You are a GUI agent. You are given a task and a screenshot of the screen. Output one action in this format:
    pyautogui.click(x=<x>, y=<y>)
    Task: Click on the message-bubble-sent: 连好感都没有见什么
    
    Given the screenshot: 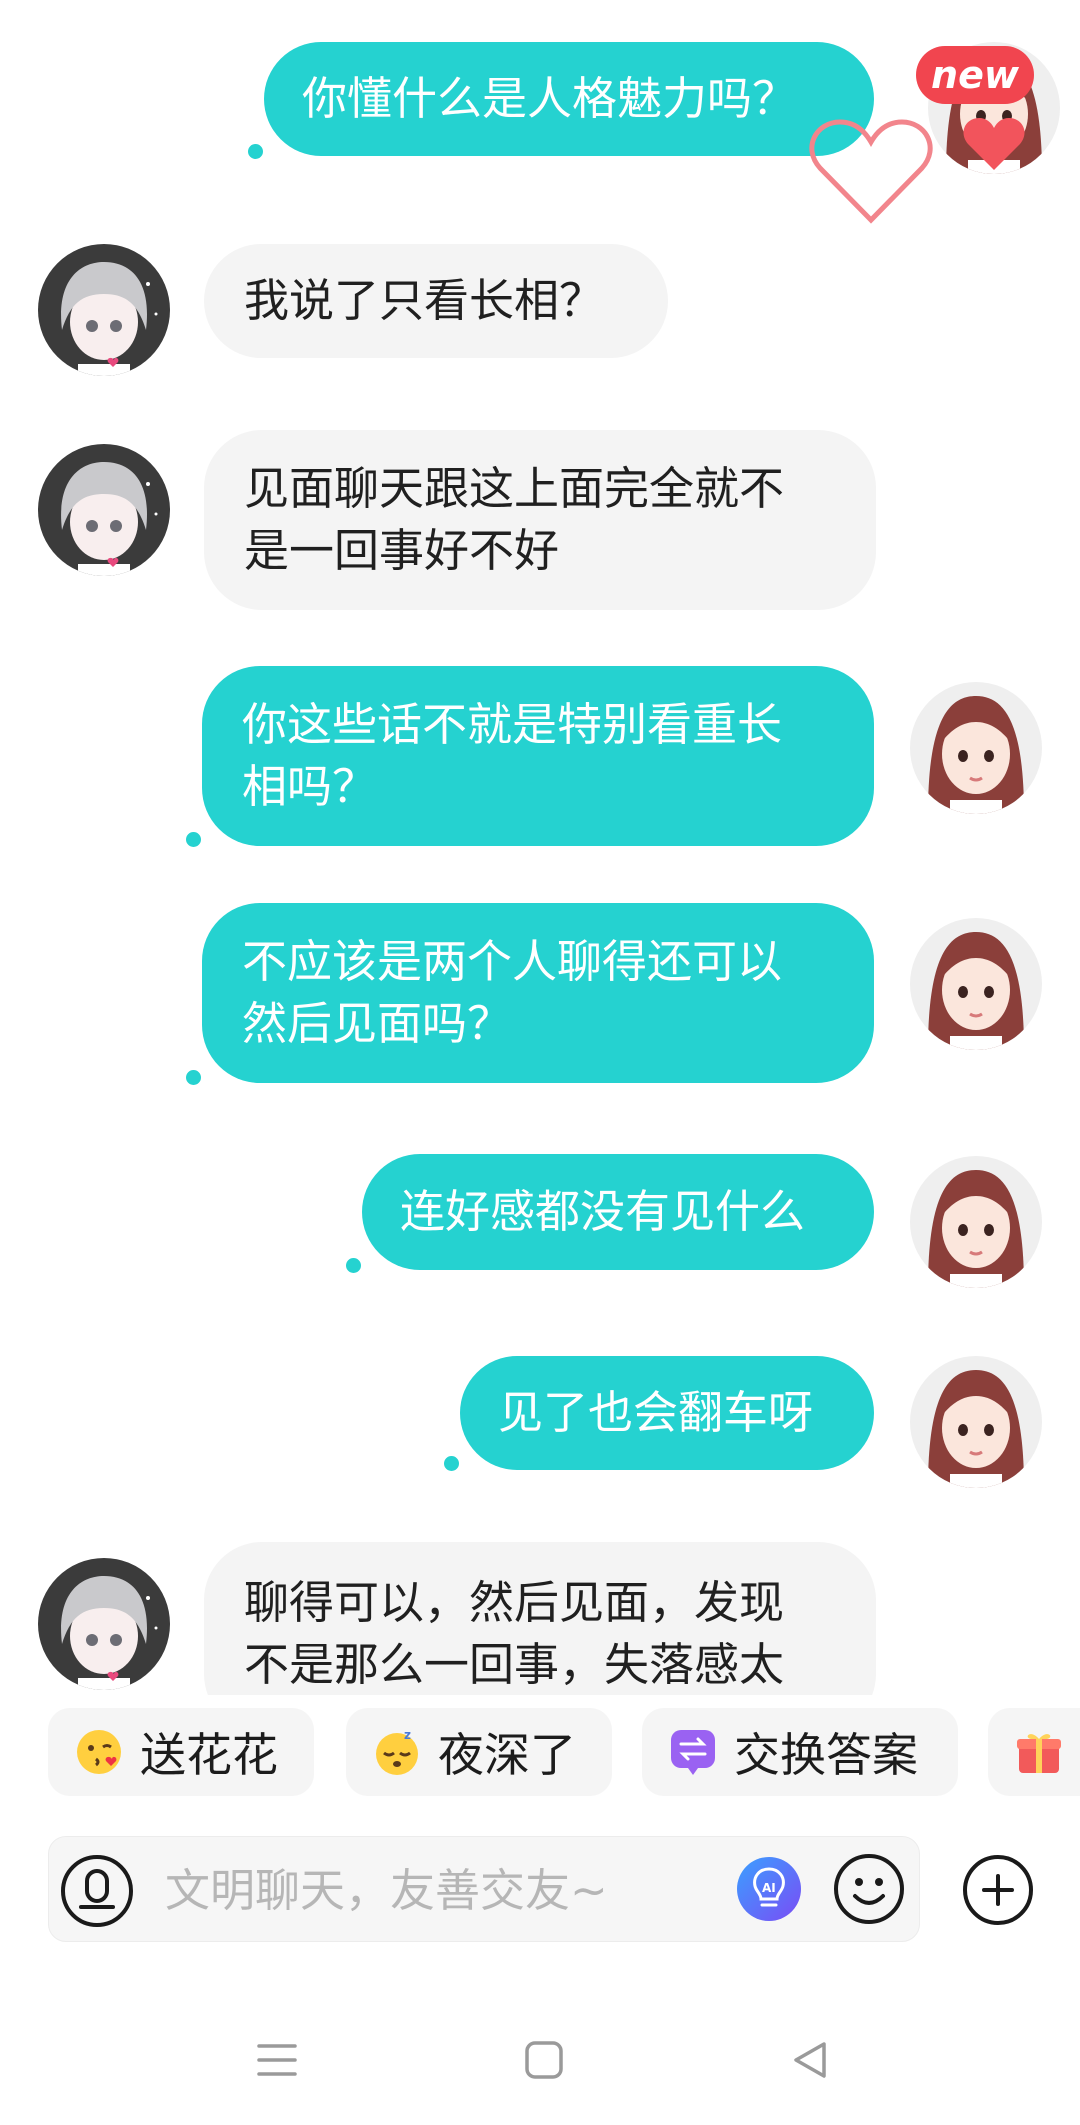 What is the action you would take?
    pyautogui.click(x=618, y=1212)
    